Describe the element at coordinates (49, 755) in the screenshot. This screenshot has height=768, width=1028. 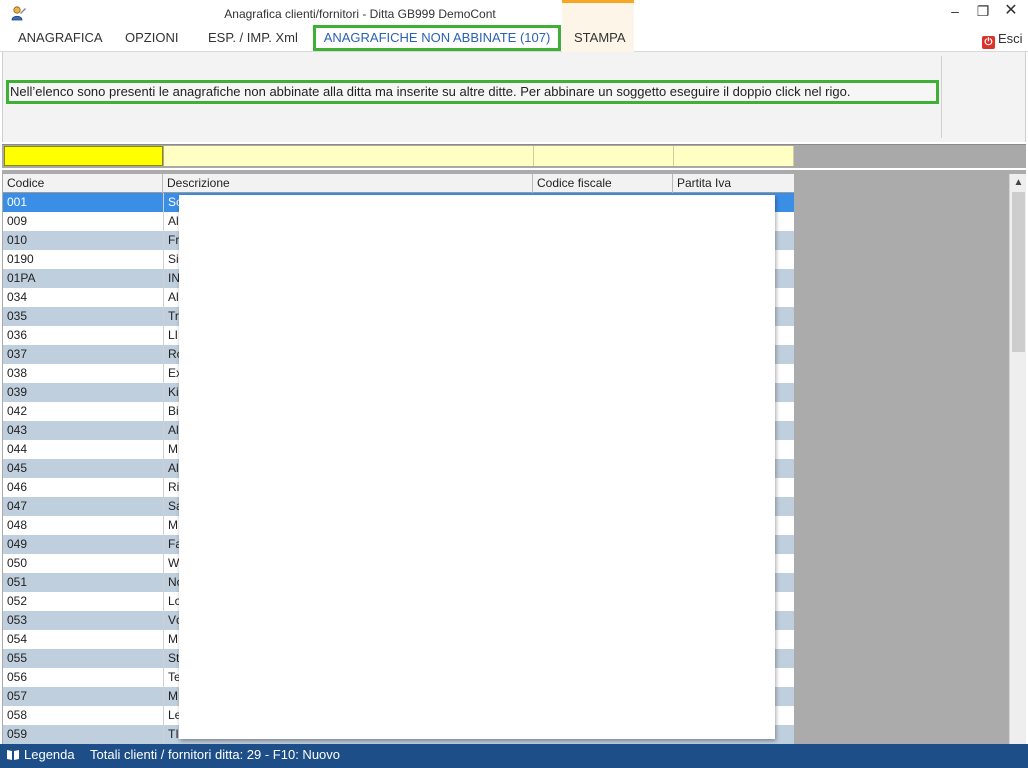
I see `legenda-link: Legenda` at that location.